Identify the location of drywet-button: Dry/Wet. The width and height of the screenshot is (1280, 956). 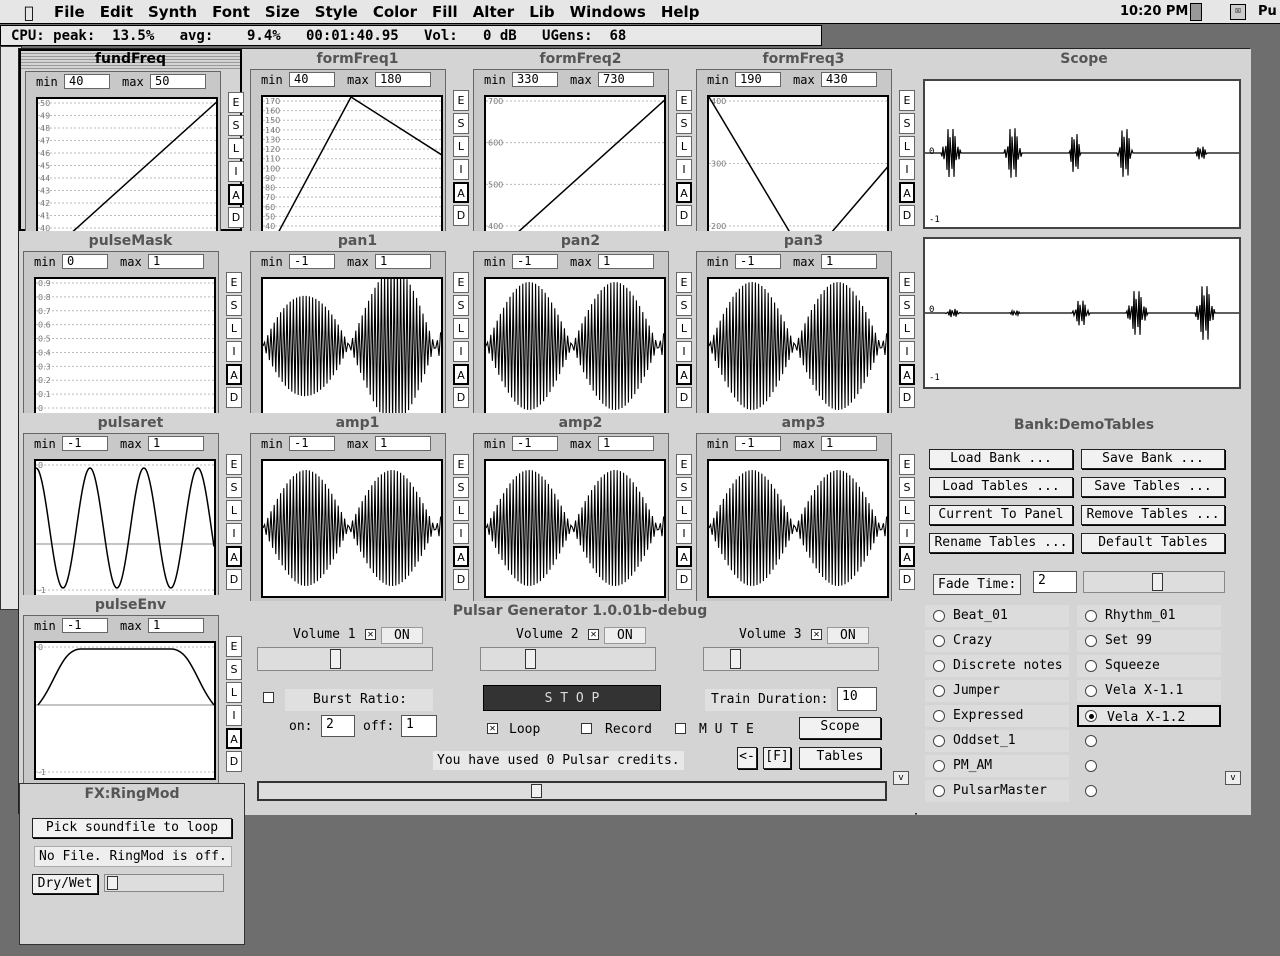
(65, 884).